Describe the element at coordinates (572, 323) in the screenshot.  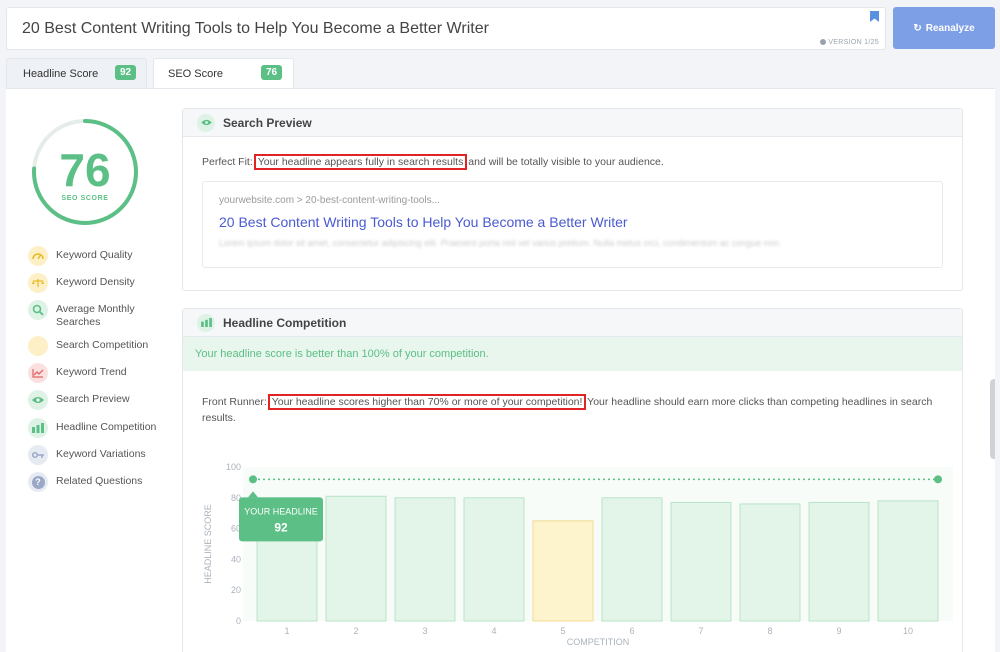
I see `headline-competition-header: Headline Competition` at that location.